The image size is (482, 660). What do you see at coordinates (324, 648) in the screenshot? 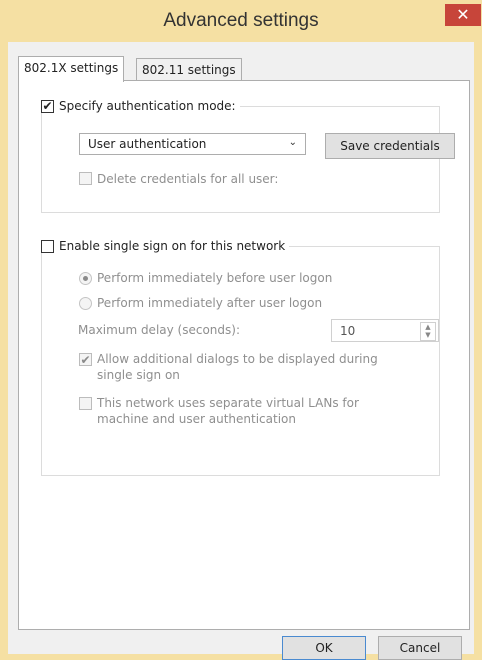
I see `ok-button: OK` at bounding box center [324, 648].